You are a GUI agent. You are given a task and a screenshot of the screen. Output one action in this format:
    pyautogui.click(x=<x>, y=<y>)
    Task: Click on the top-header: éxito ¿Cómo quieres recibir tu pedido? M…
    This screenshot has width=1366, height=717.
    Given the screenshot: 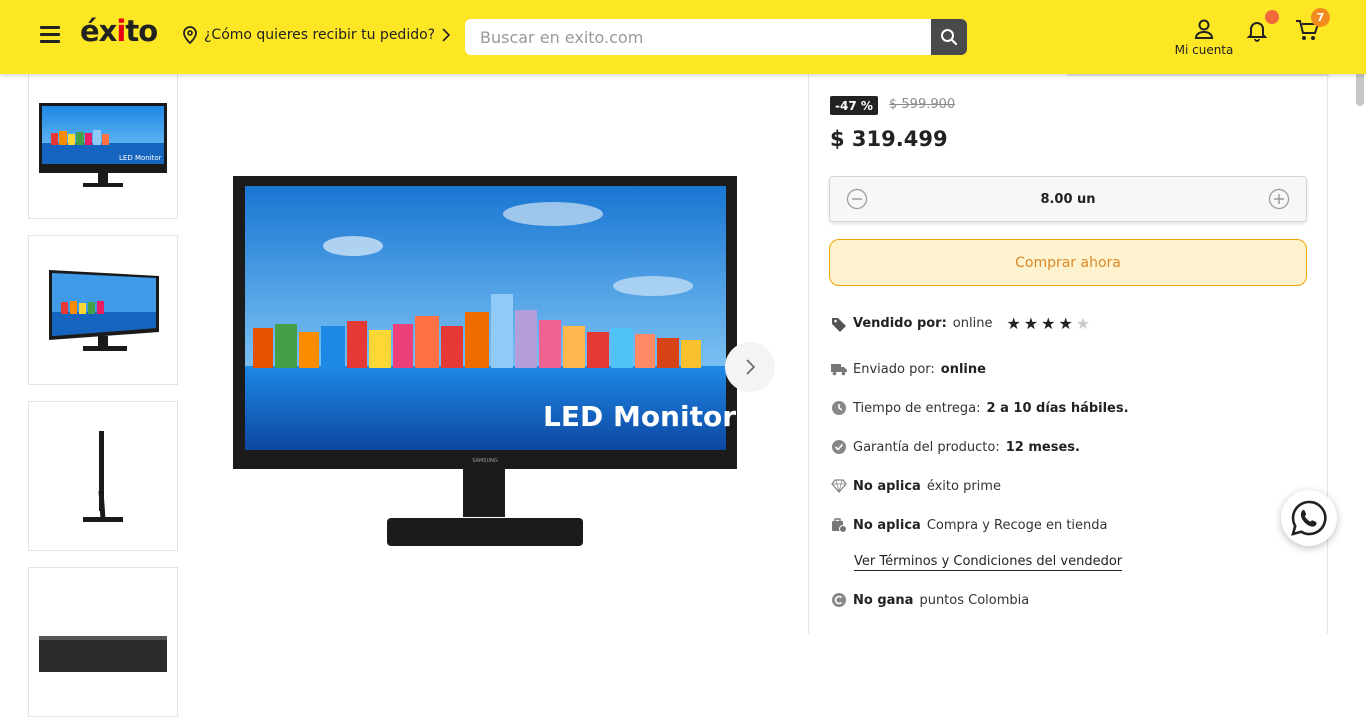 What is the action you would take?
    pyautogui.click(x=683, y=37)
    